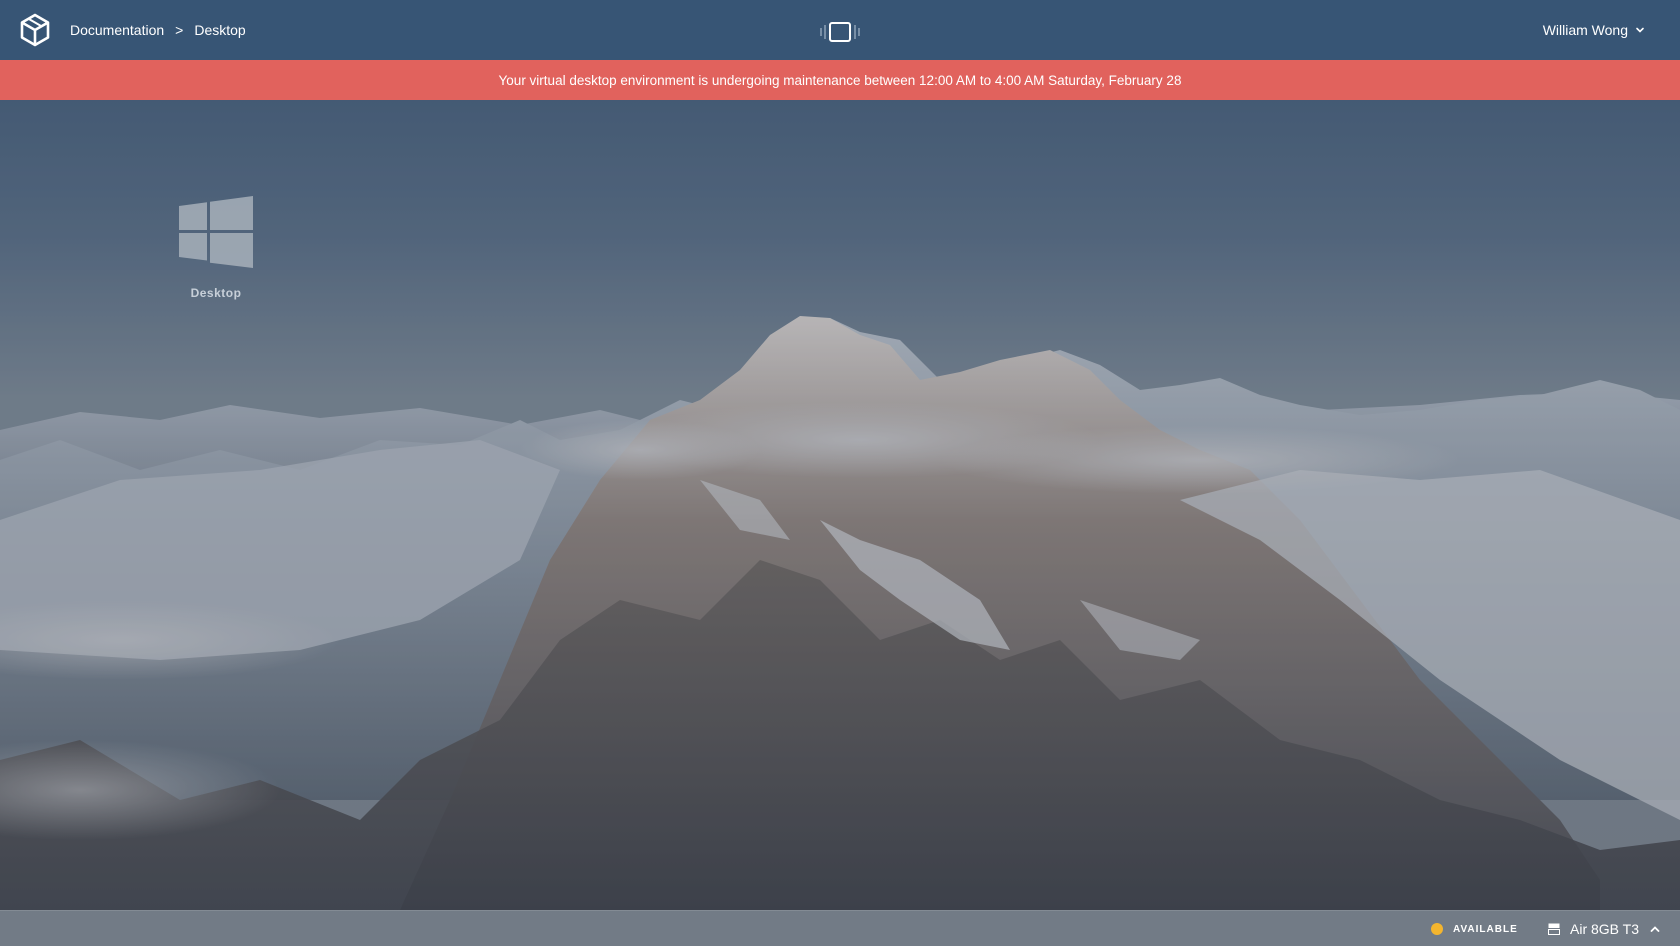 Image resolution: width=1680 pixels, height=946 pixels. What do you see at coordinates (1554, 929) in the screenshot?
I see `server-icon` at bounding box center [1554, 929].